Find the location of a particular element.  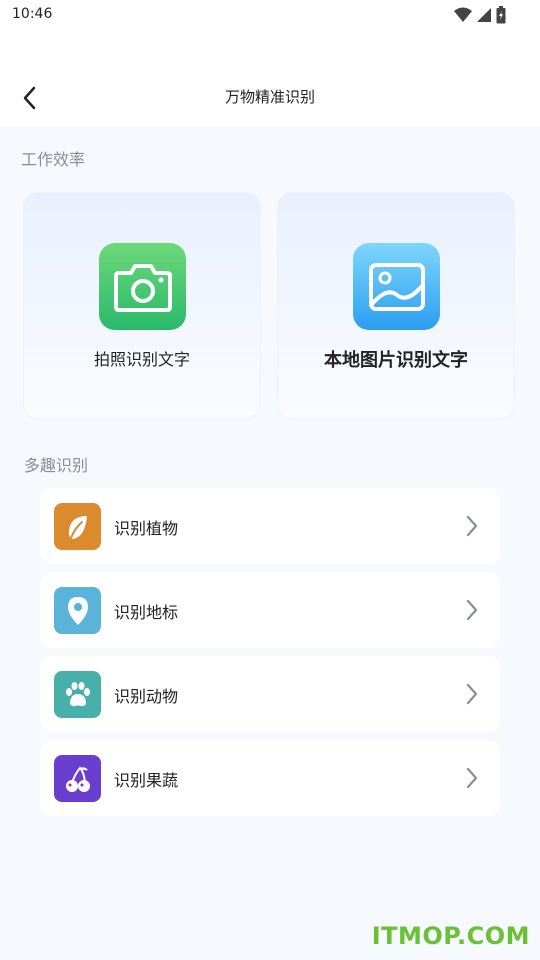

image-icon is located at coordinates (396, 286).